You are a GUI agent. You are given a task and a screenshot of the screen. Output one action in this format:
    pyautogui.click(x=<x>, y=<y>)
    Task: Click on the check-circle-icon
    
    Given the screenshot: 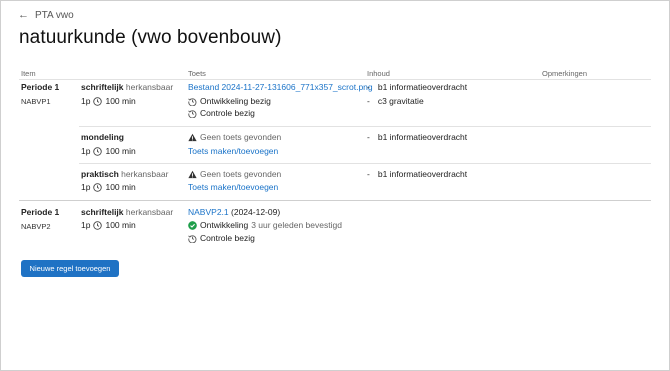 What is the action you would take?
    pyautogui.click(x=192, y=225)
    